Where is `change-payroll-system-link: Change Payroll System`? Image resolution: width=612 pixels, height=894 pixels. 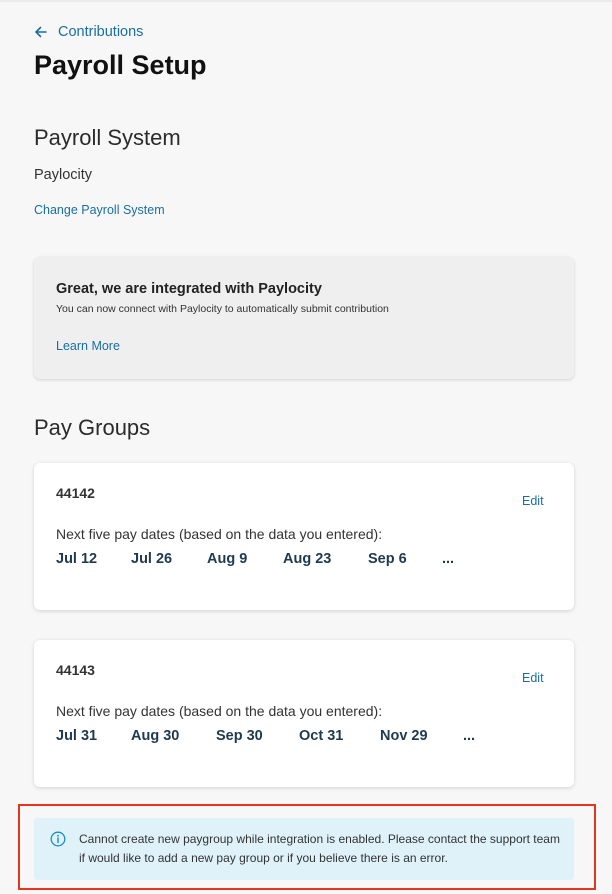
change-payroll-system-link: Change Payroll System is located at coordinates (99, 210).